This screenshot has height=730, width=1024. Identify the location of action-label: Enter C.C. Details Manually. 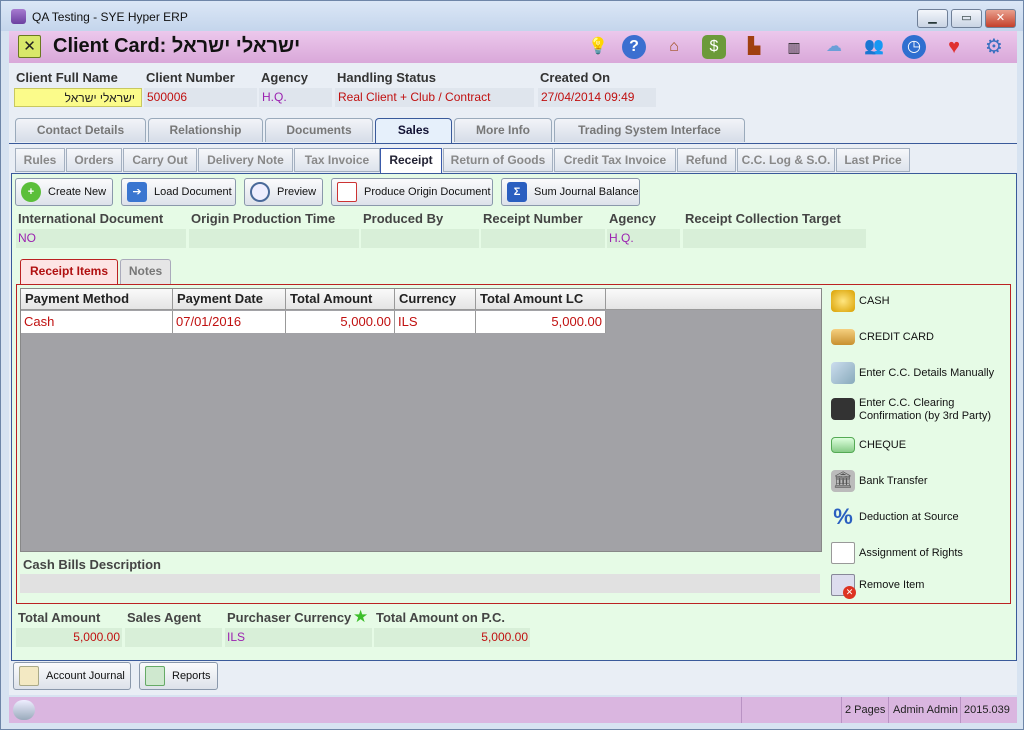
(927, 373).